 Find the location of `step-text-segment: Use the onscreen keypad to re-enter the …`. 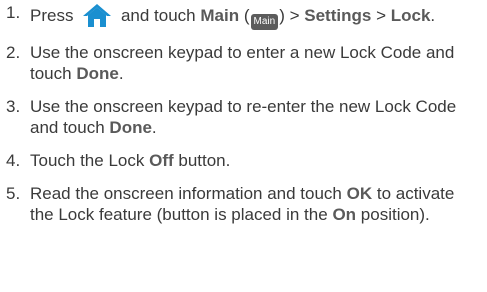

step-text-segment: Use the onscreen keypad to re-enter the … is located at coordinates (243, 117).